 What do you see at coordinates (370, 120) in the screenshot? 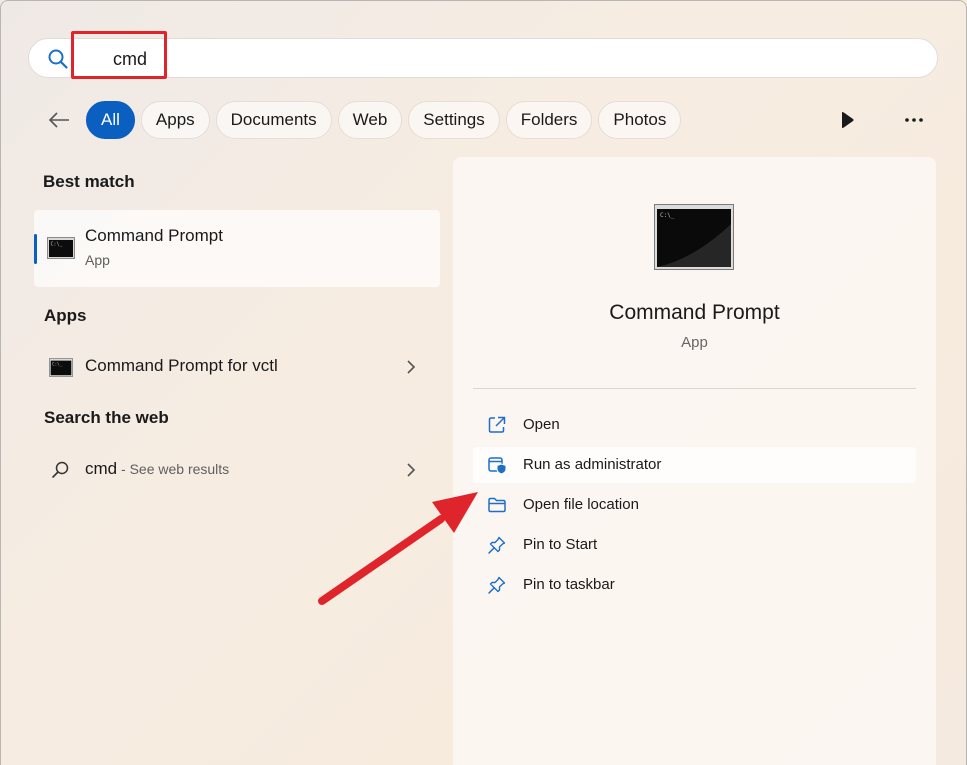
I see `filter-chip-web: Web` at bounding box center [370, 120].